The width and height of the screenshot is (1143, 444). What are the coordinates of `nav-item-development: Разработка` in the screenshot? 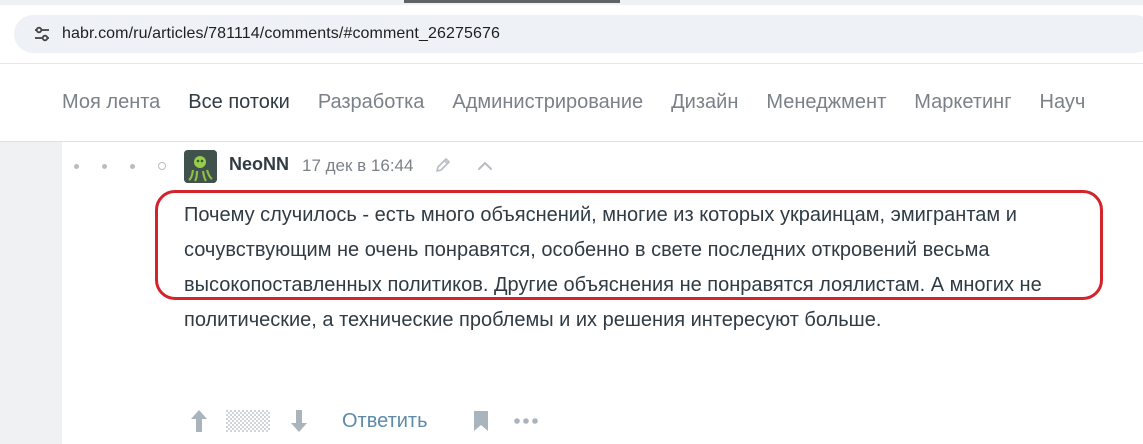 It's located at (371, 102).